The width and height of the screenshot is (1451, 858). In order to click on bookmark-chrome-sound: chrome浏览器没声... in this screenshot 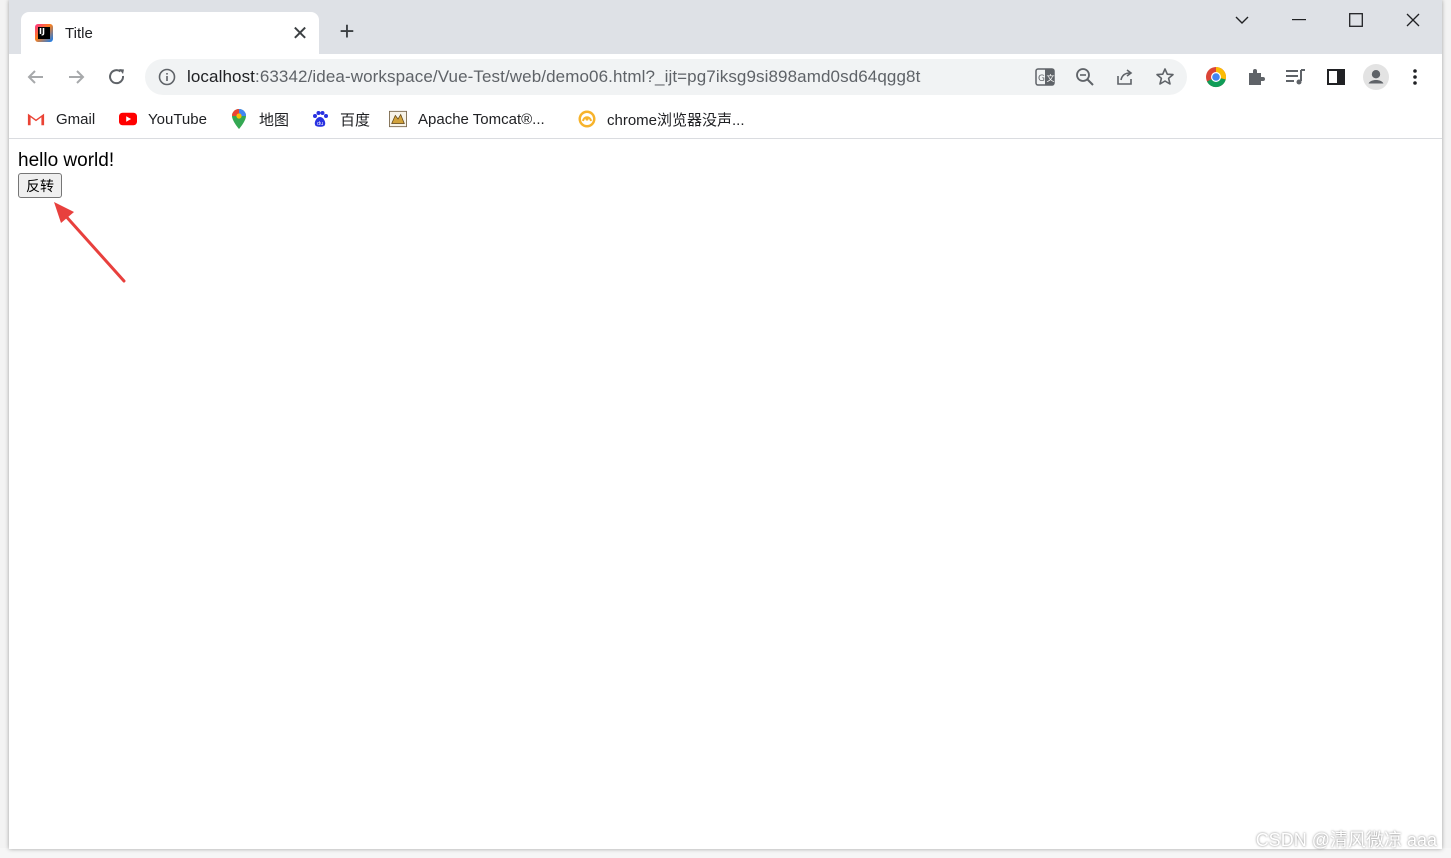, I will do `click(661, 119)`.